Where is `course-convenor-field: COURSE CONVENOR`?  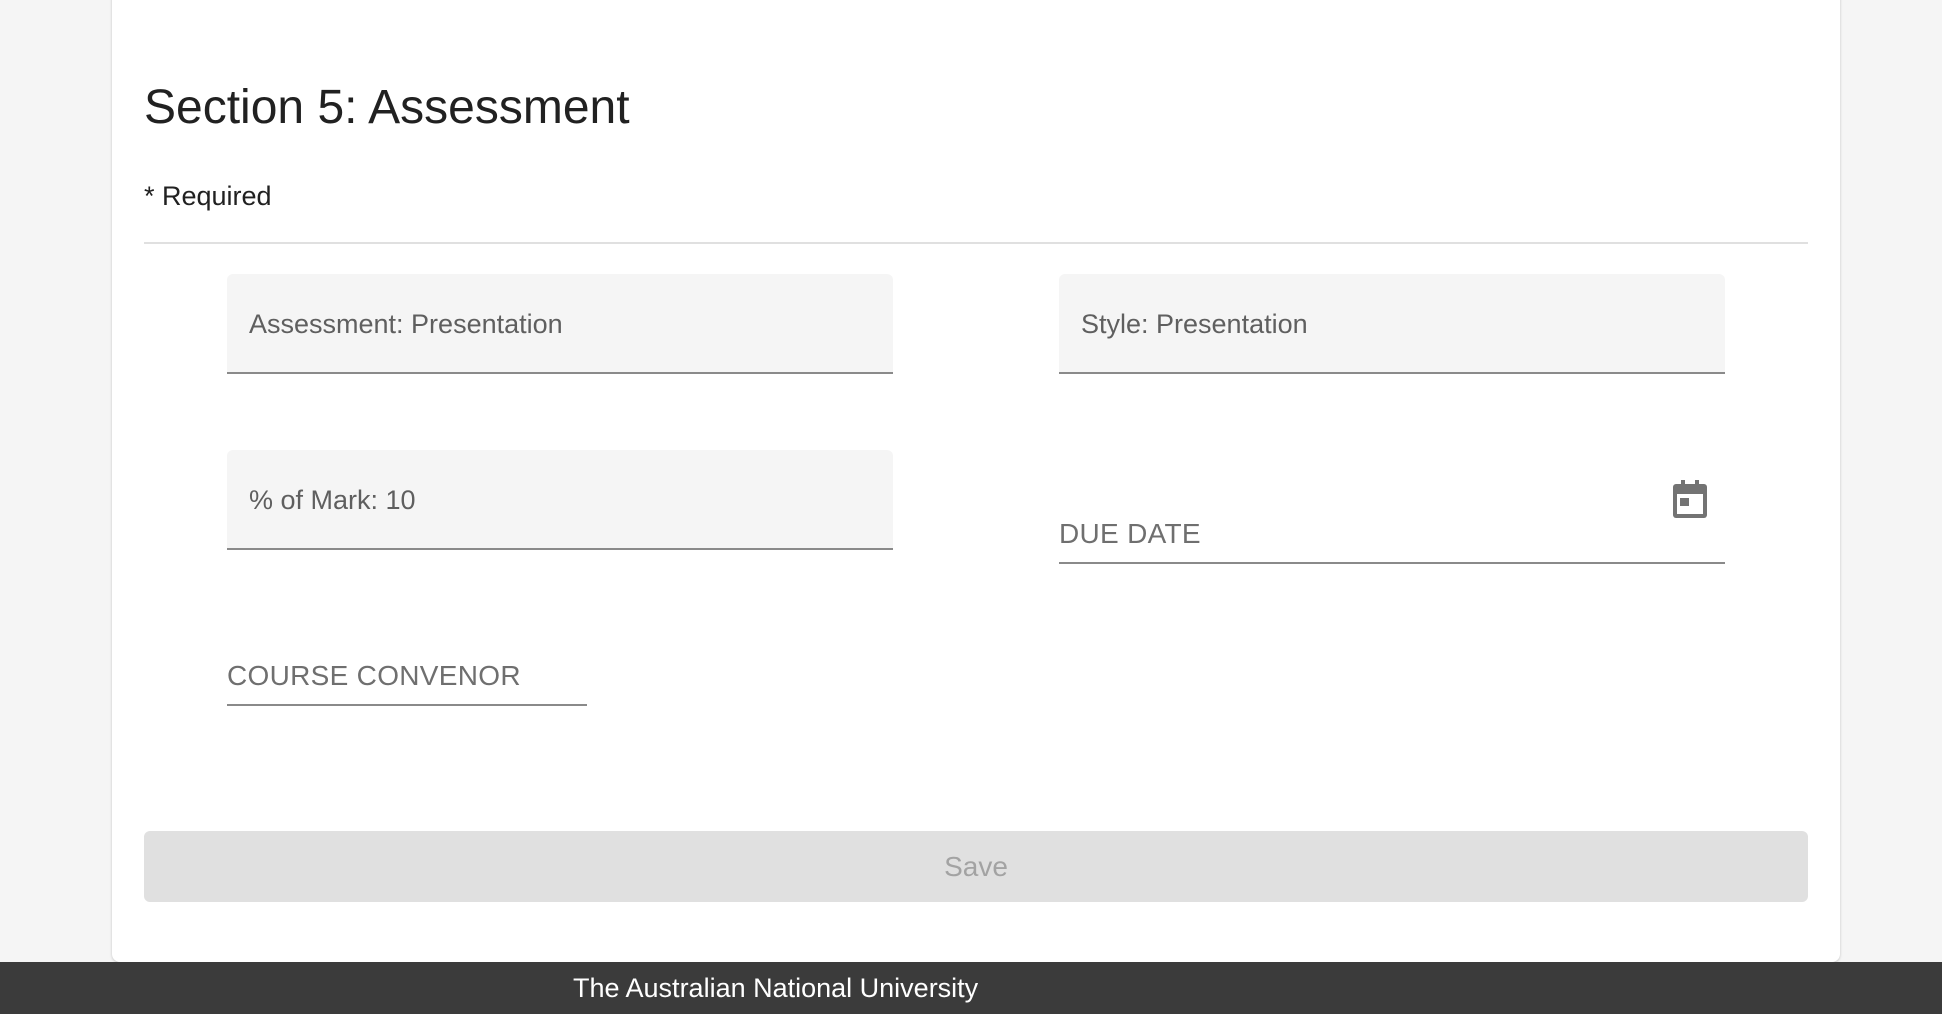
course-convenor-field: COURSE CONVENOR is located at coordinates (407, 673).